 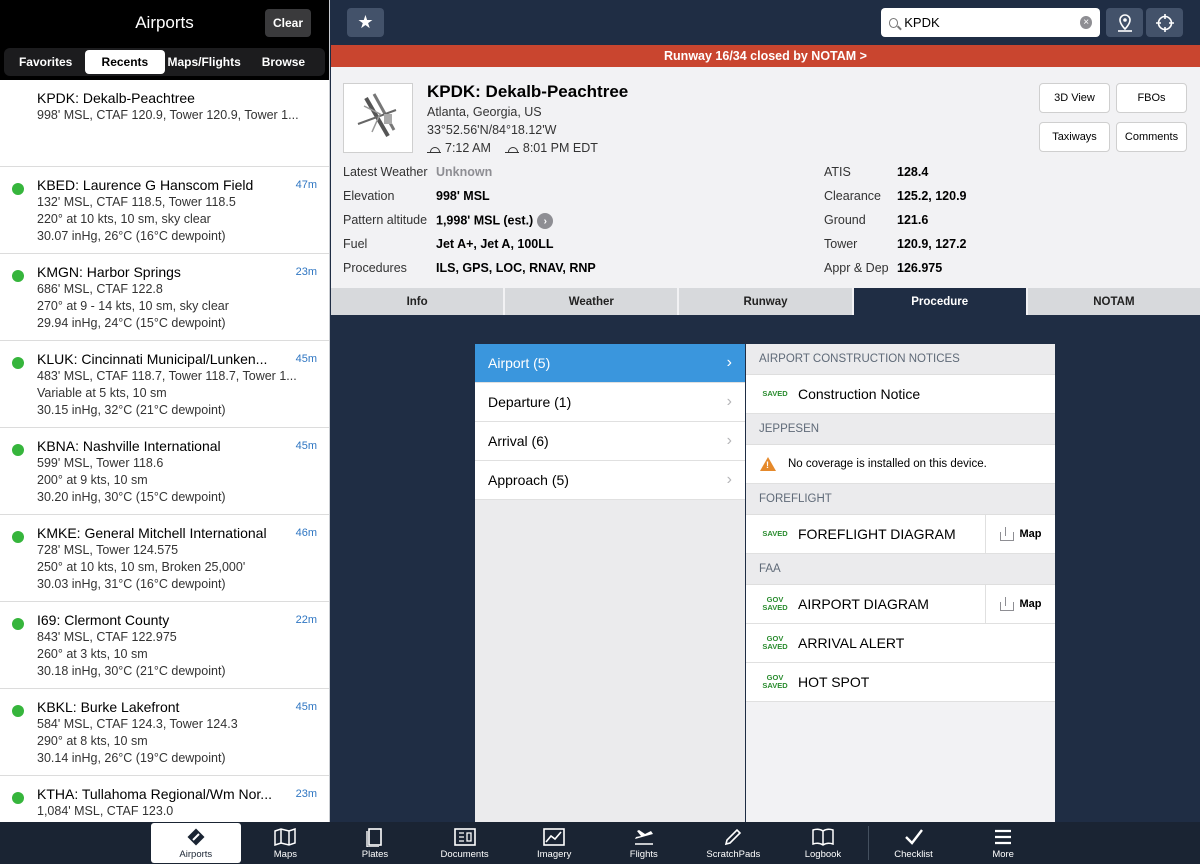 What do you see at coordinates (136, 202) in the screenshot?
I see `airport-detail: 132' MSL, CTAF 118.5, Tower 118.5` at bounding box center [136, 202].